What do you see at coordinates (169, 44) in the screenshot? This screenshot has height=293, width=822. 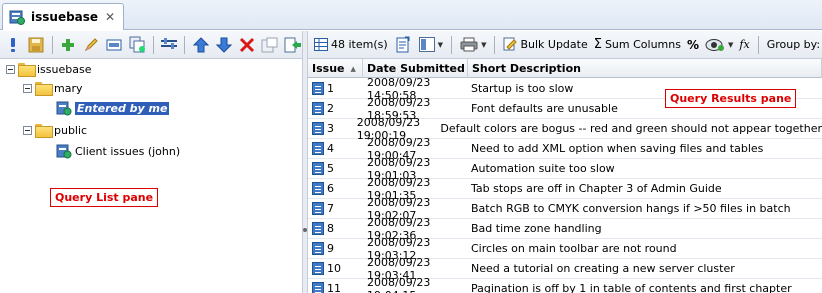 I see `filter-icon` at bounding box center [169, 44].